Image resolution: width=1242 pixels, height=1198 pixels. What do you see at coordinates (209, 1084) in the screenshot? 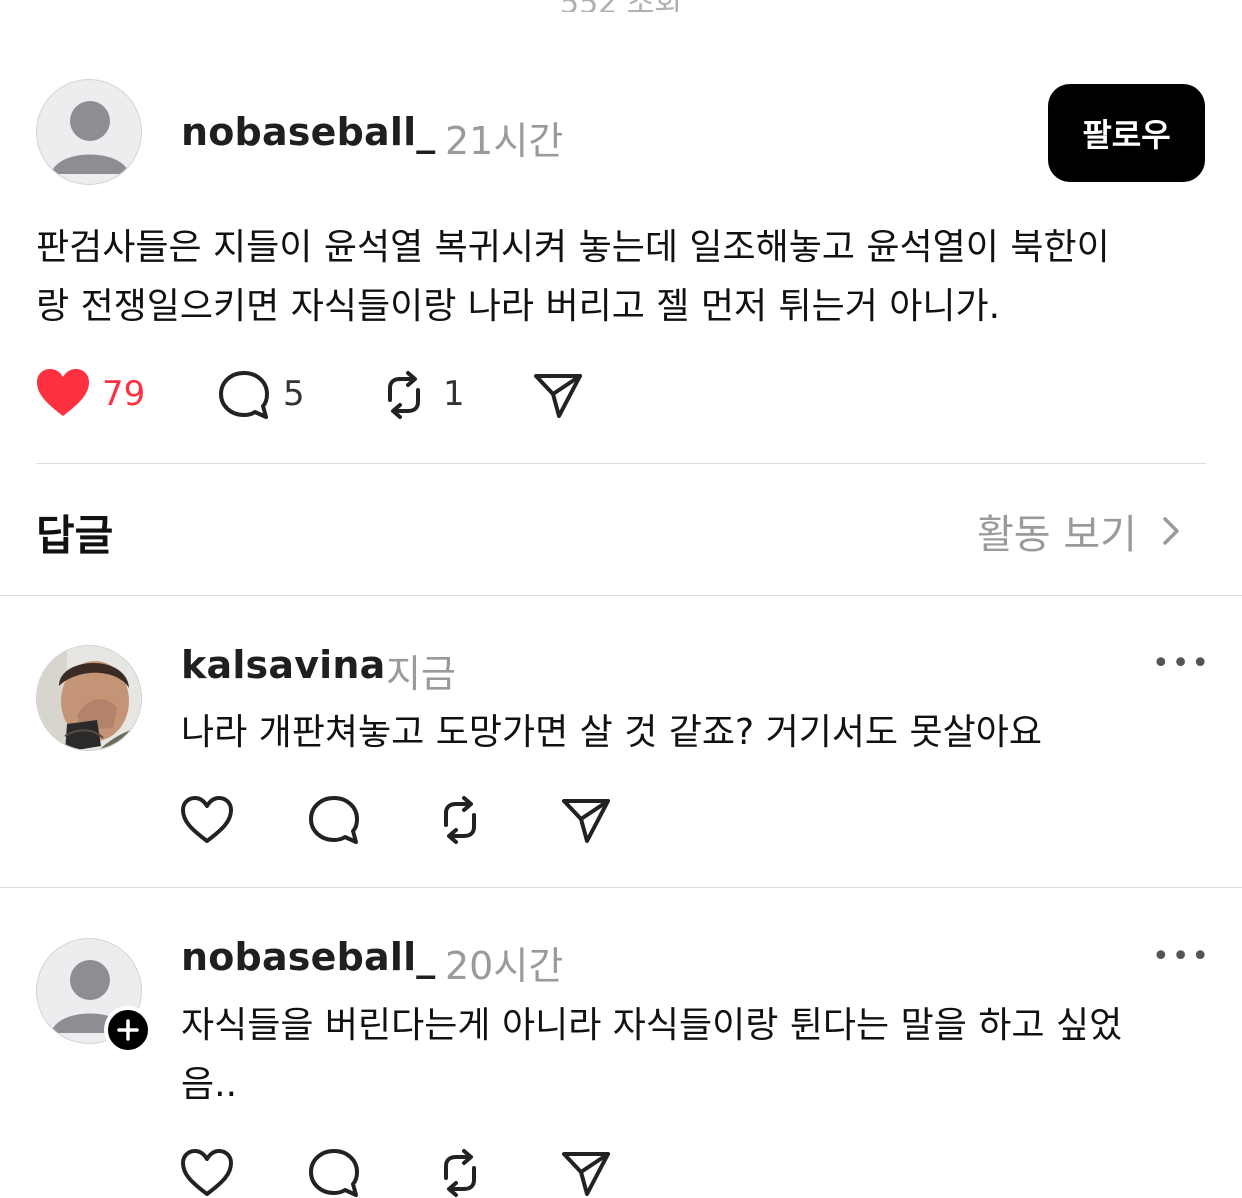
I see `reply-text-line: 음..` at bounding box center [209, 1084].